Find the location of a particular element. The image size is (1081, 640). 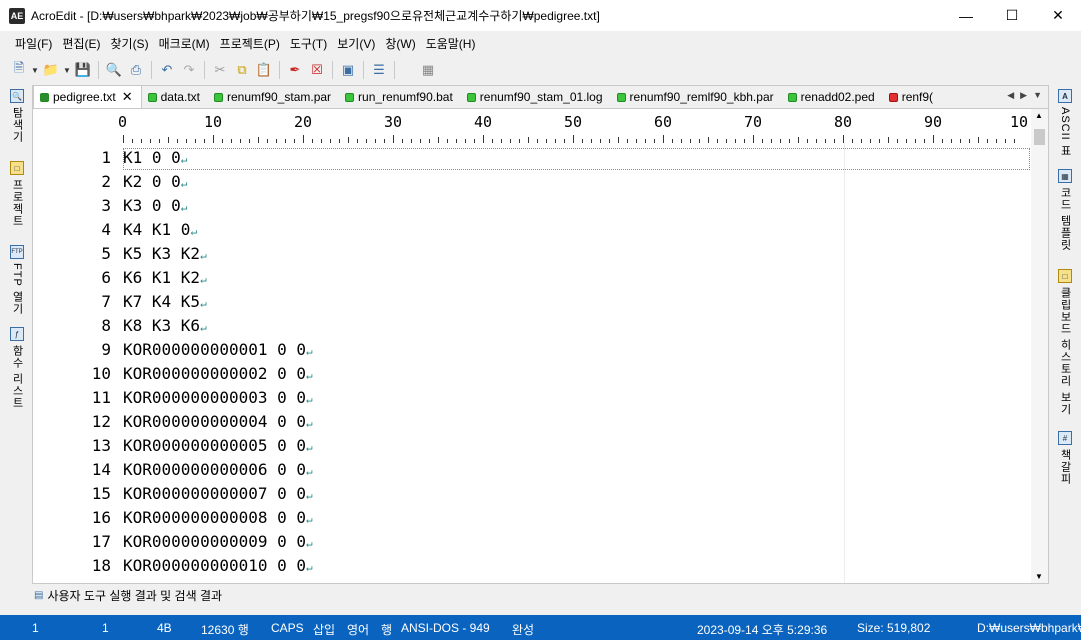

maximize-button: ☐ is located at coordinates (1012, 15).